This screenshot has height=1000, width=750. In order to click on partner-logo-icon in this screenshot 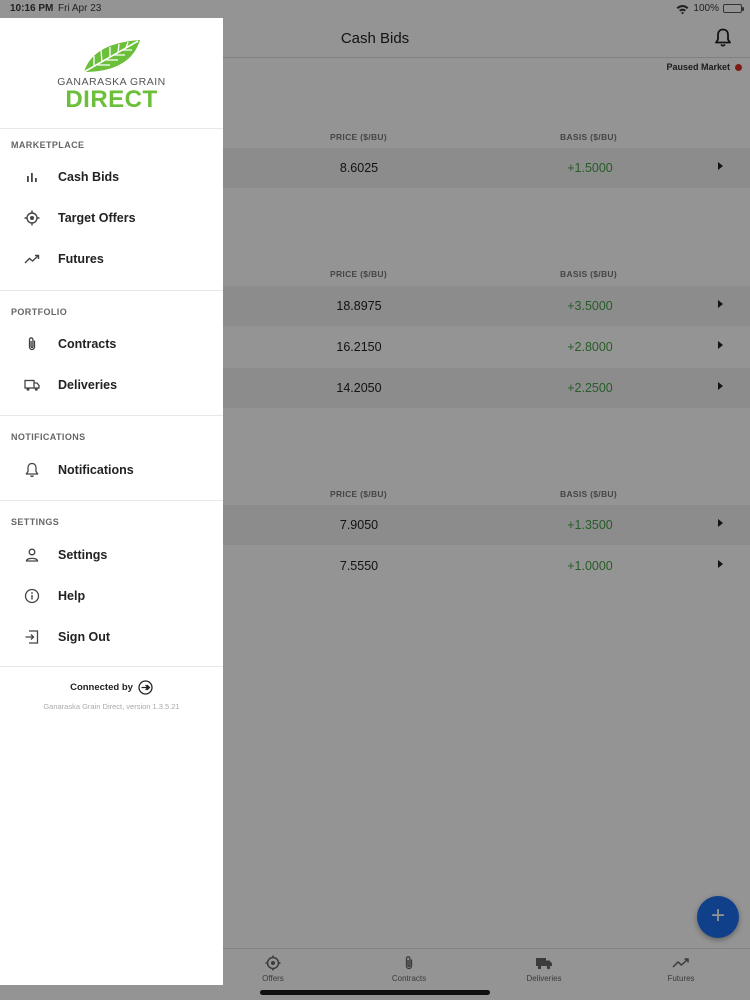, I will do `click(145, 687)`.